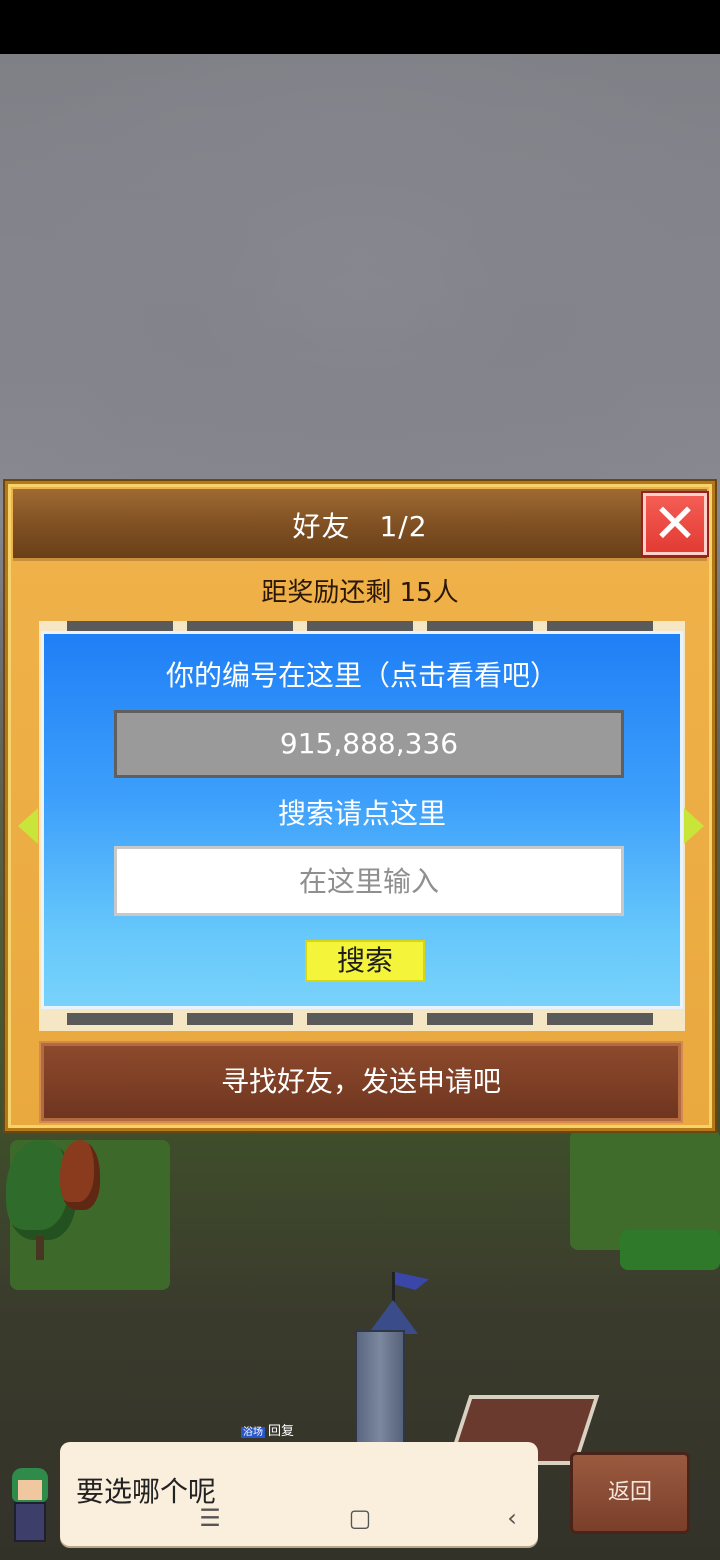 Image resolution: width=720 pixels, height=1560 pixels. Describe the element at coordinates (361, 675) in the screenshot. I see `id-label: 你的编号在这里（点击看看吧）` at that location.